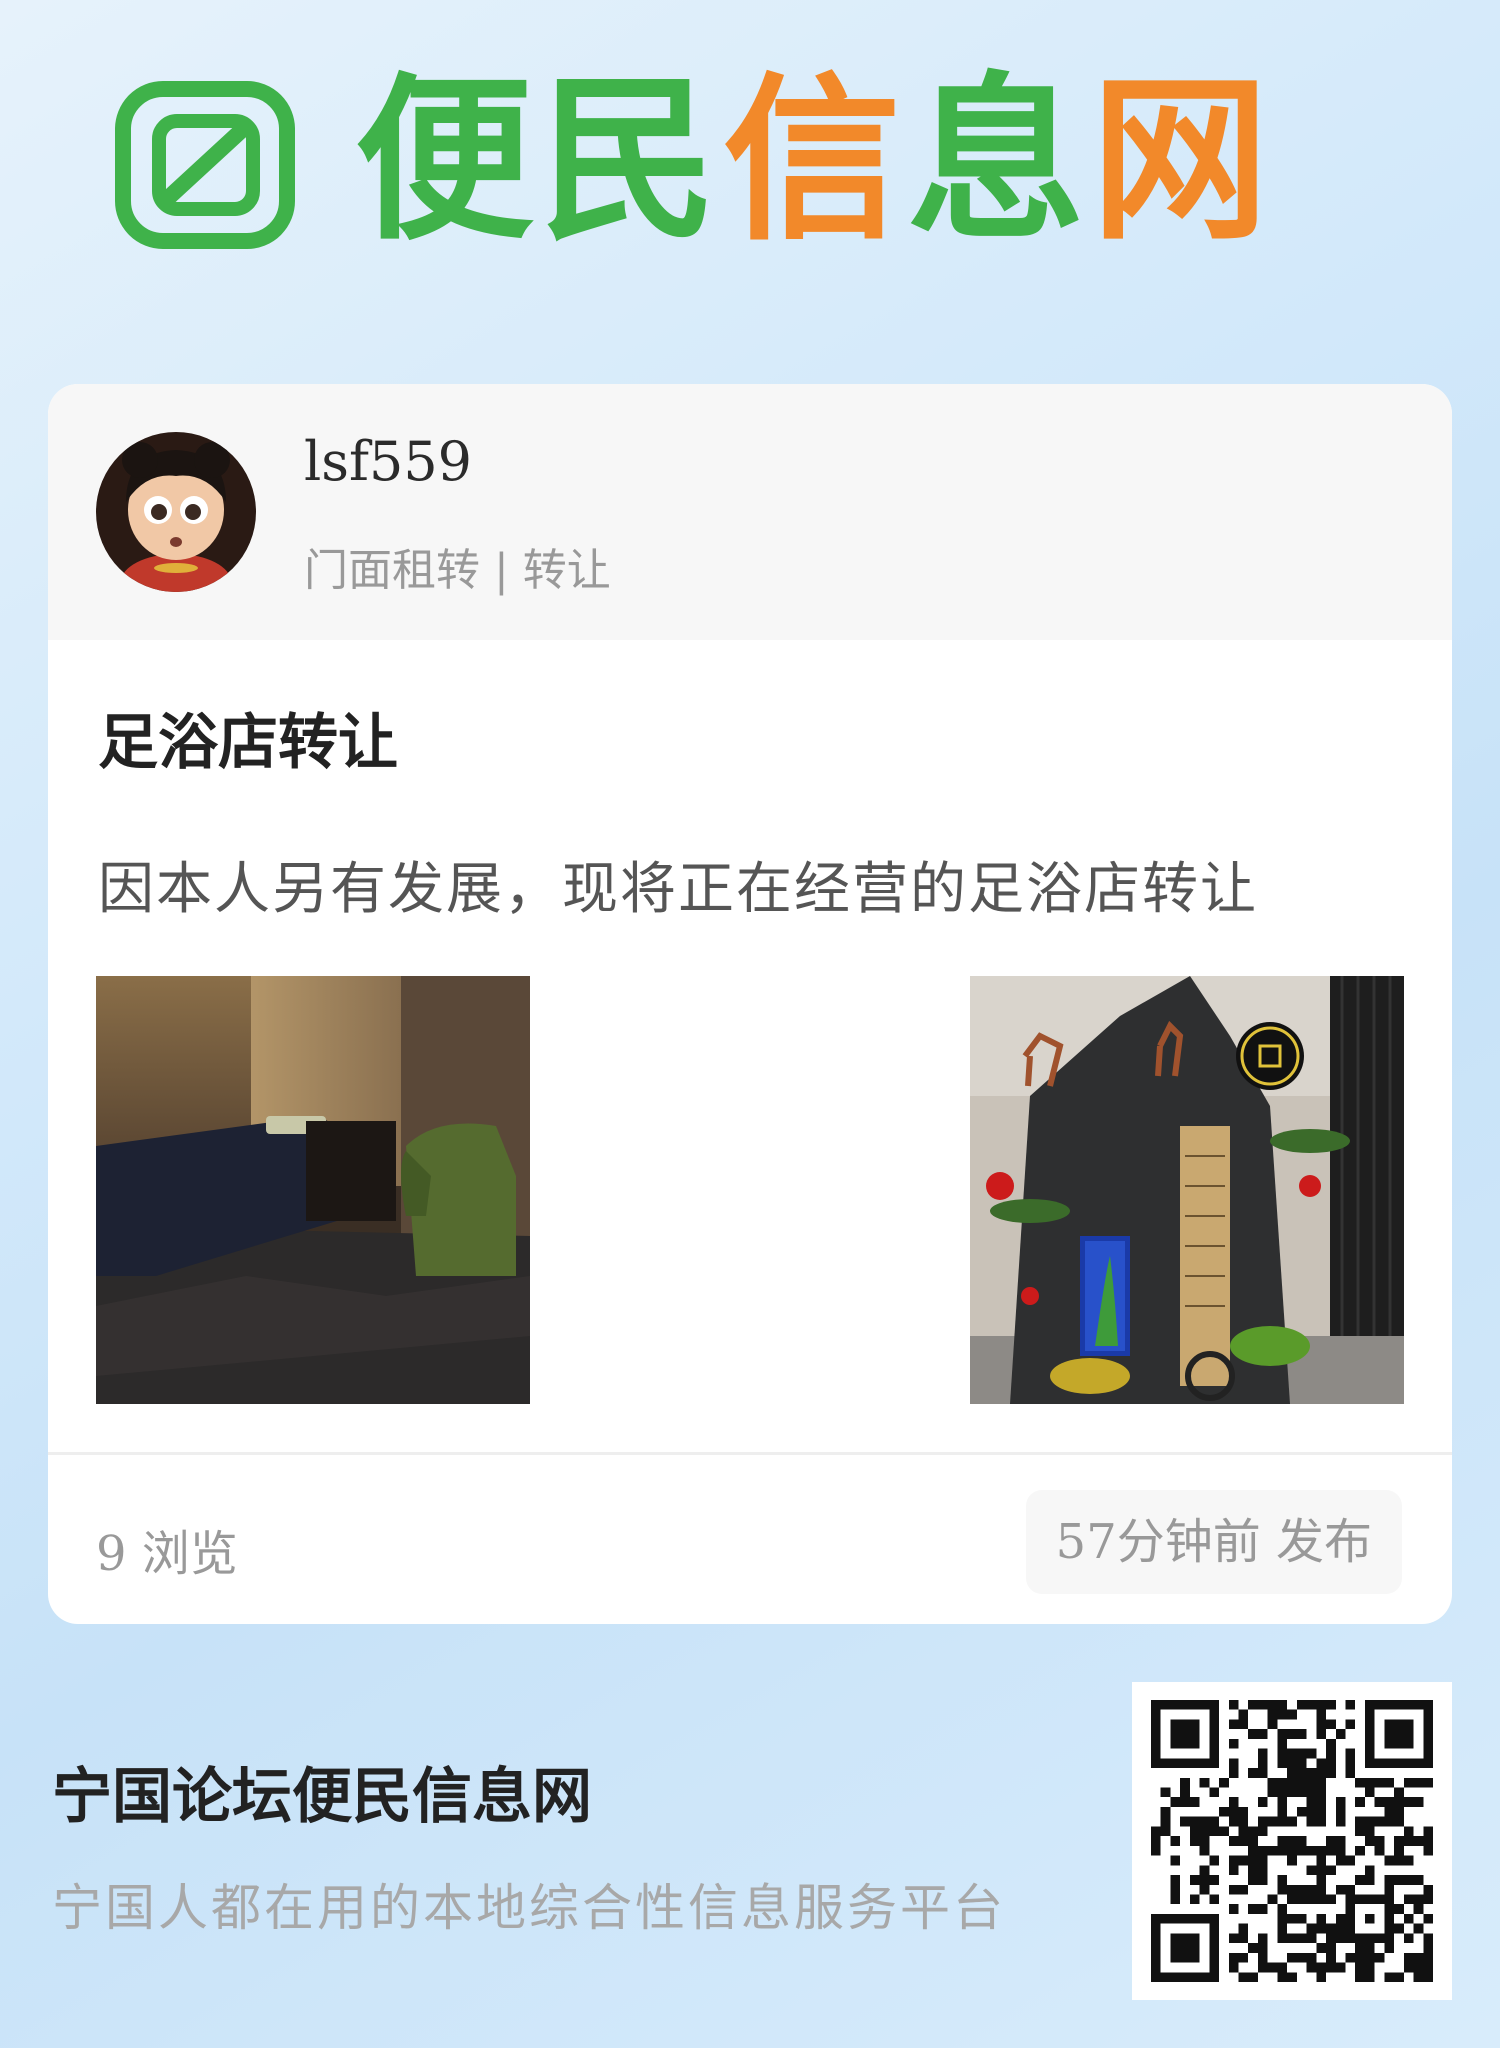 This screenshot has height=2048, width=1500. I want to click on username: lsf559, so click(388, 461).